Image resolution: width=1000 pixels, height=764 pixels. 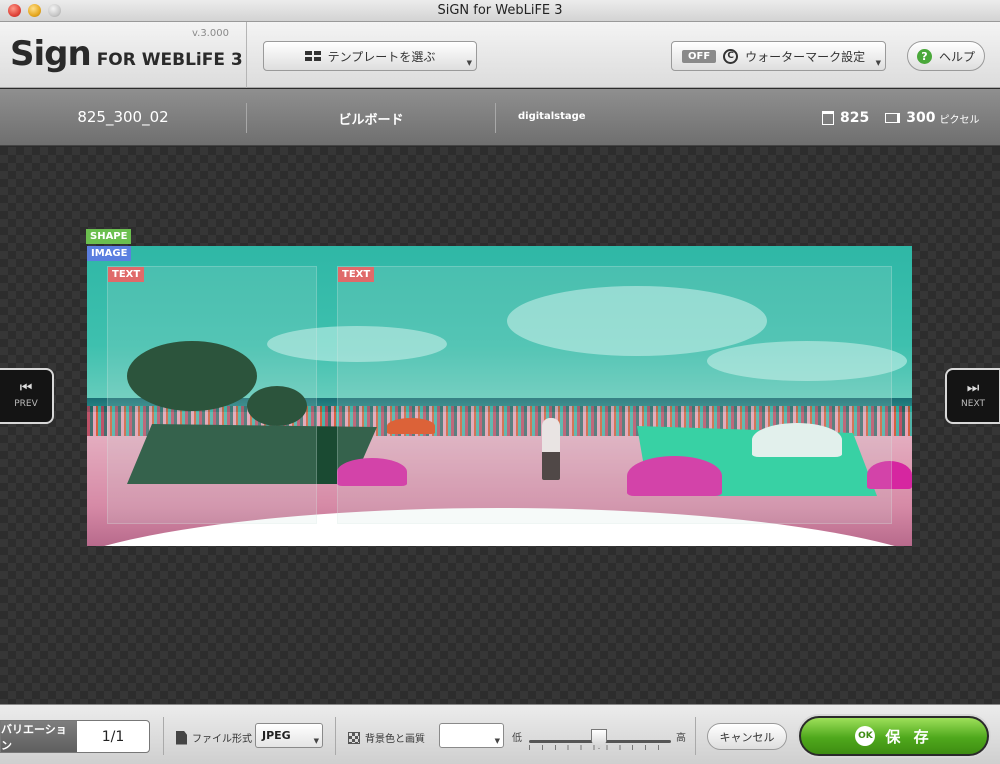 I want to click on bg-quality-label-group: 背景色と画質, so click(x=386, y=737).